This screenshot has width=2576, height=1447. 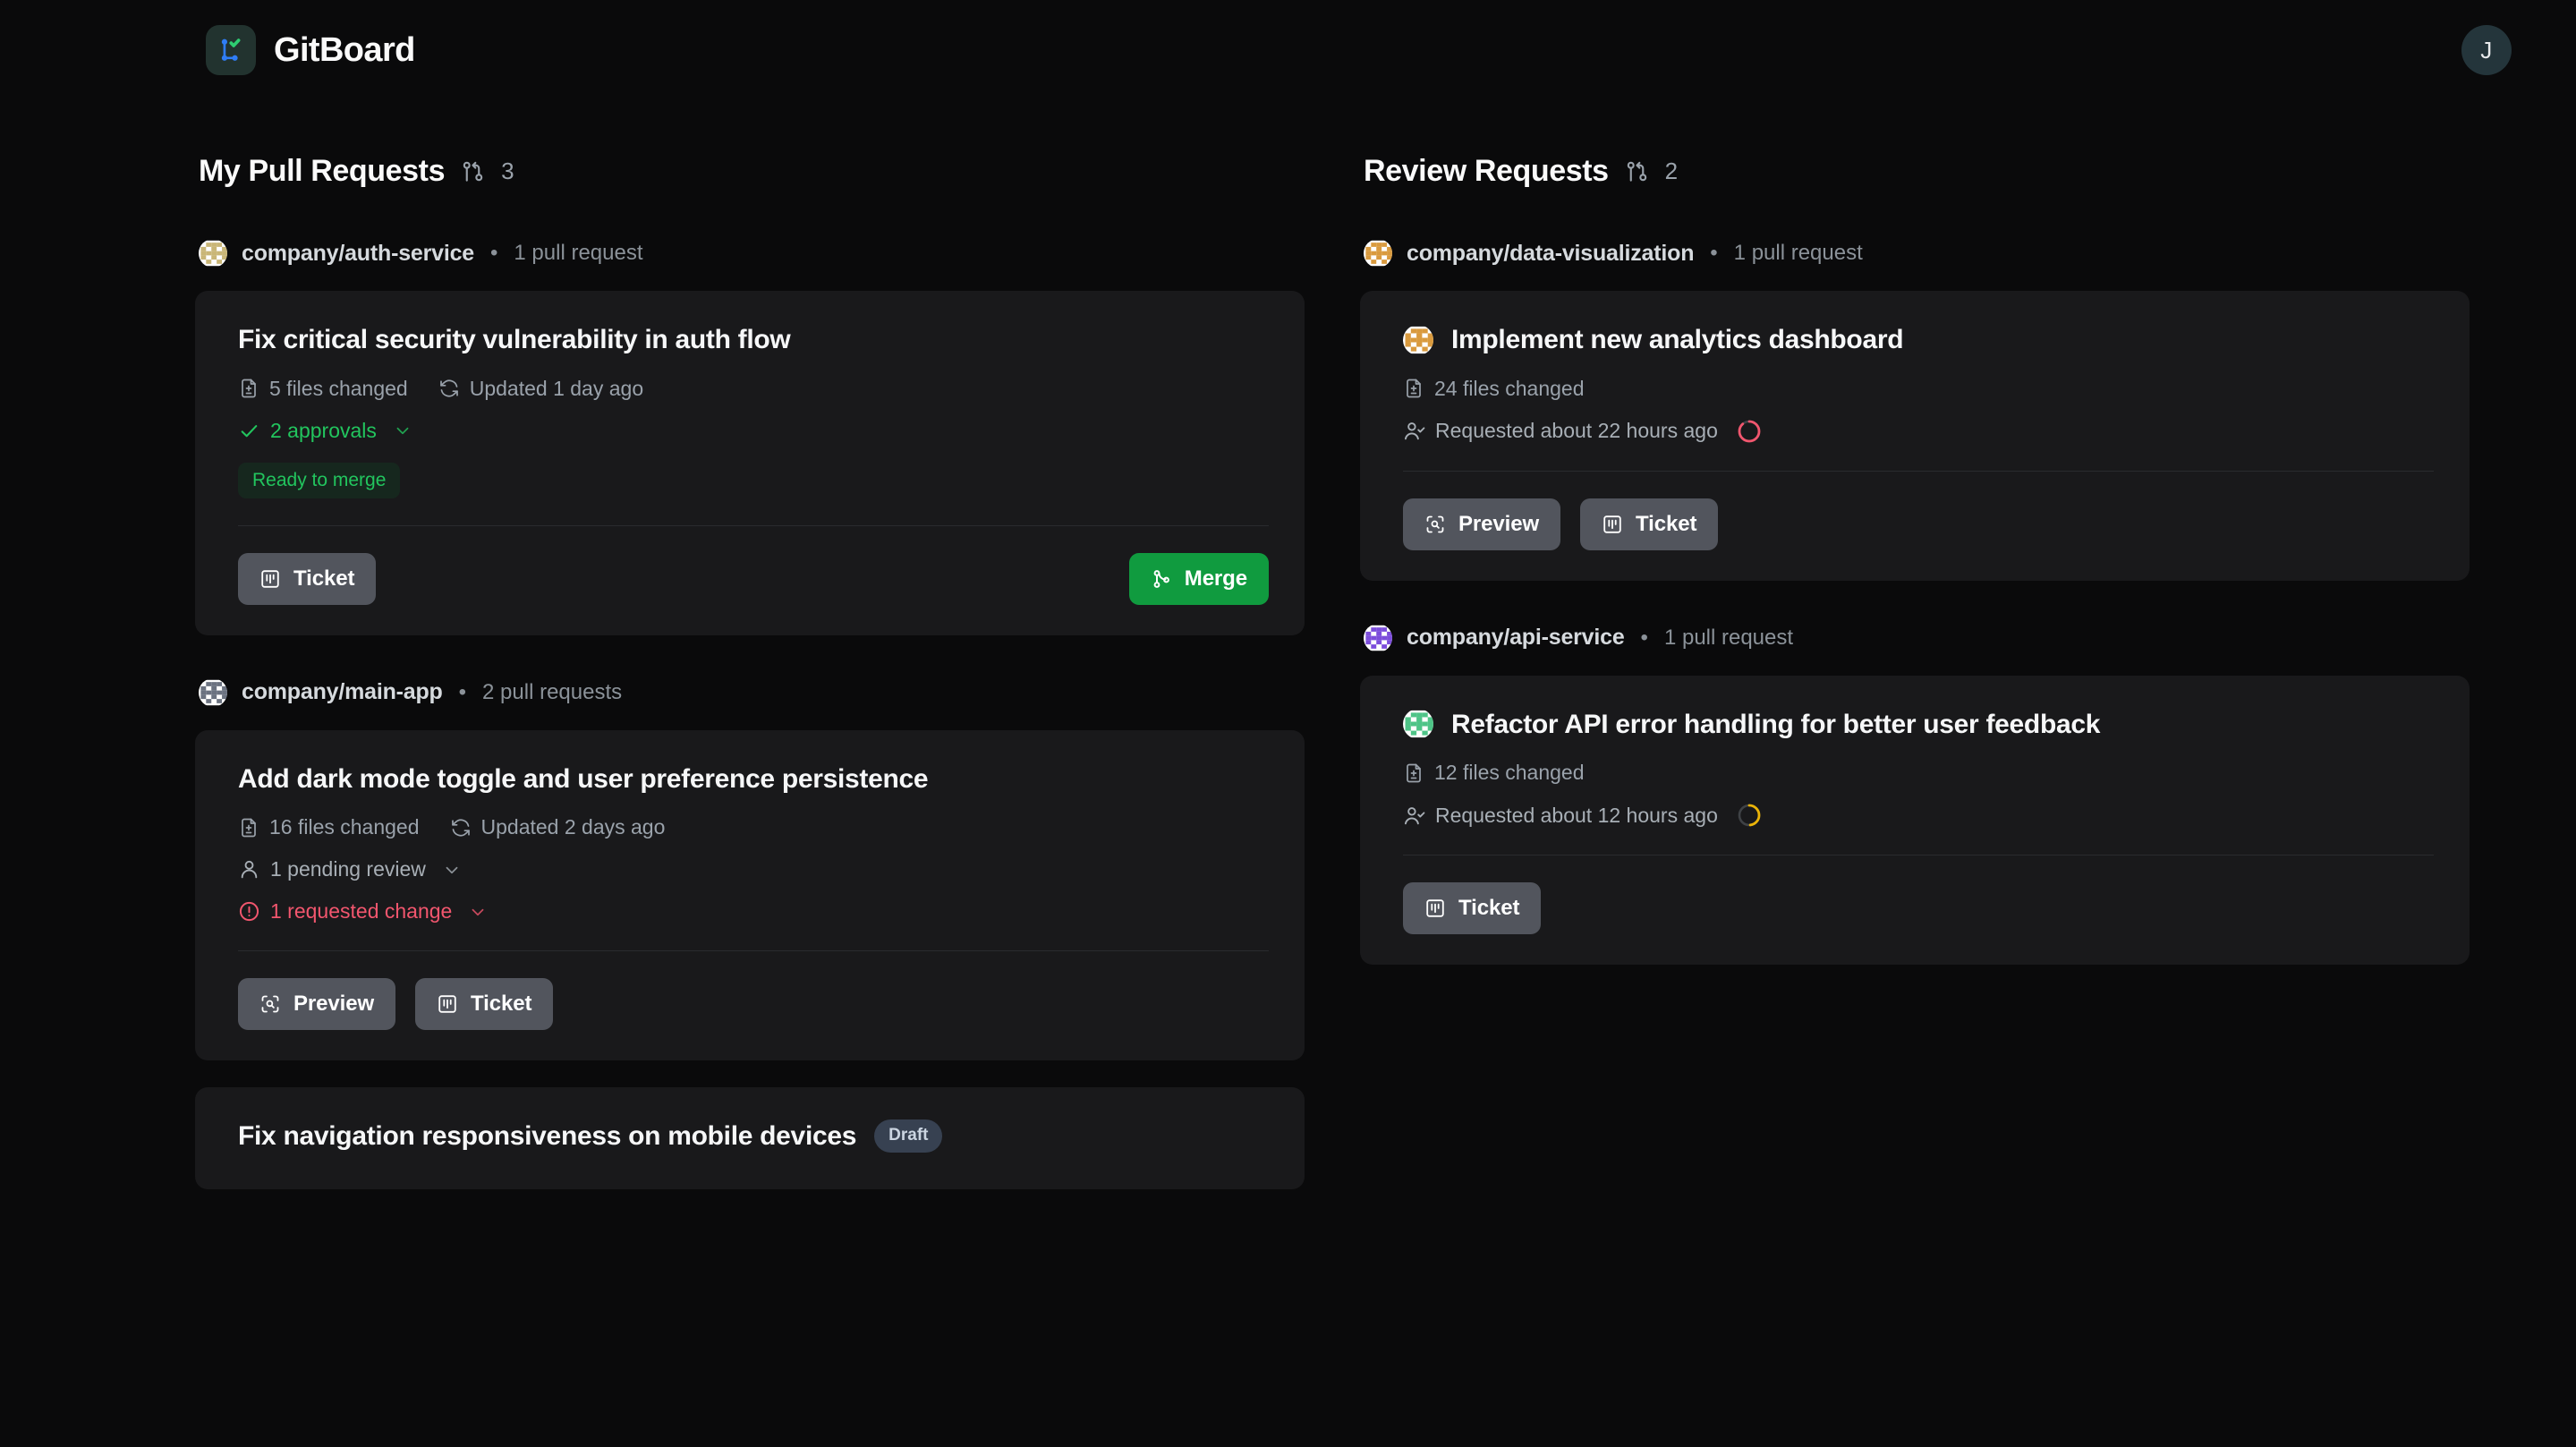 I want to click on merge-button: Merge, so click(x=1198, y=578).